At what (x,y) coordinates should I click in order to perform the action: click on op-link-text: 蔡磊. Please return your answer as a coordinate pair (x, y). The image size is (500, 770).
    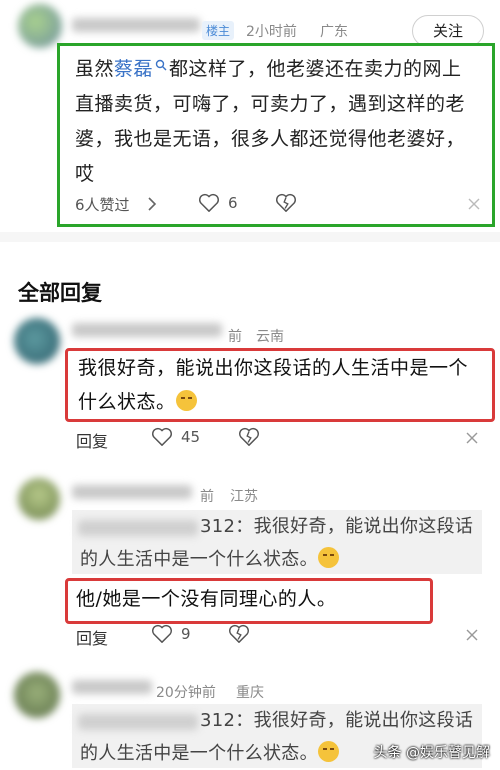
    Looking at the image, I should click on (133, 69).